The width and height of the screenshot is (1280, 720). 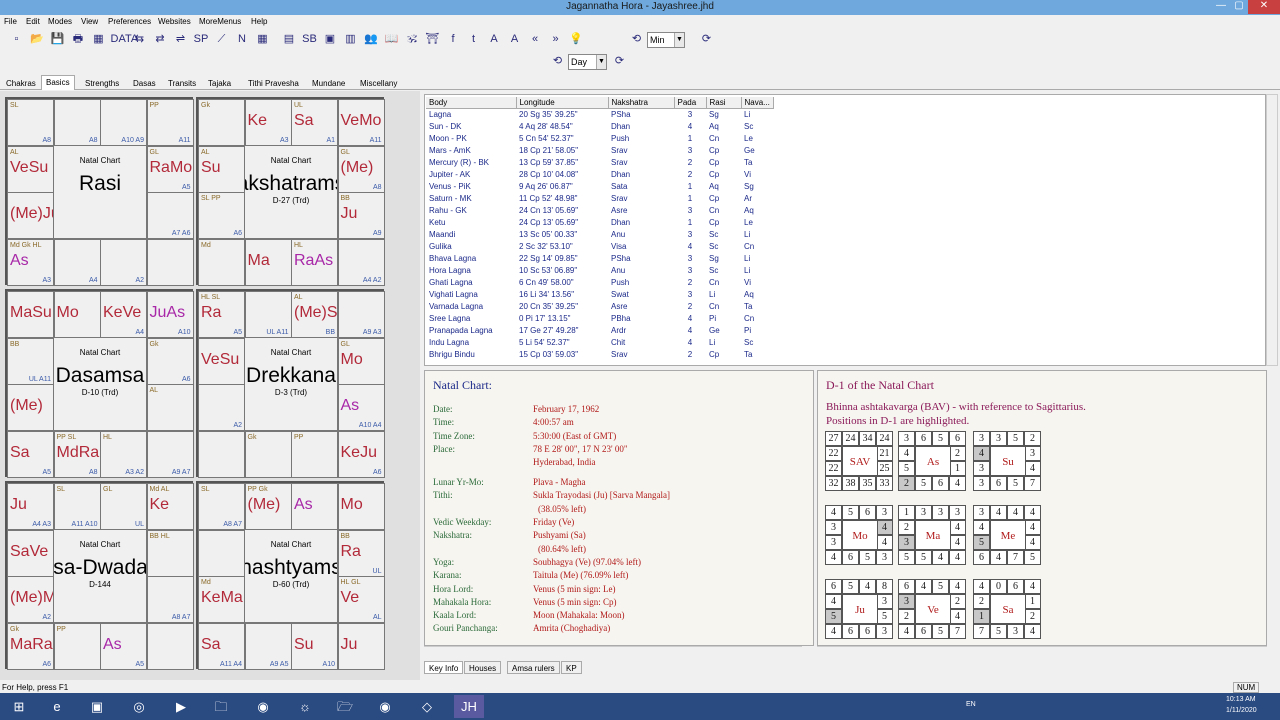 I want to click on ie-icon: e, so click(x=57, y=706).